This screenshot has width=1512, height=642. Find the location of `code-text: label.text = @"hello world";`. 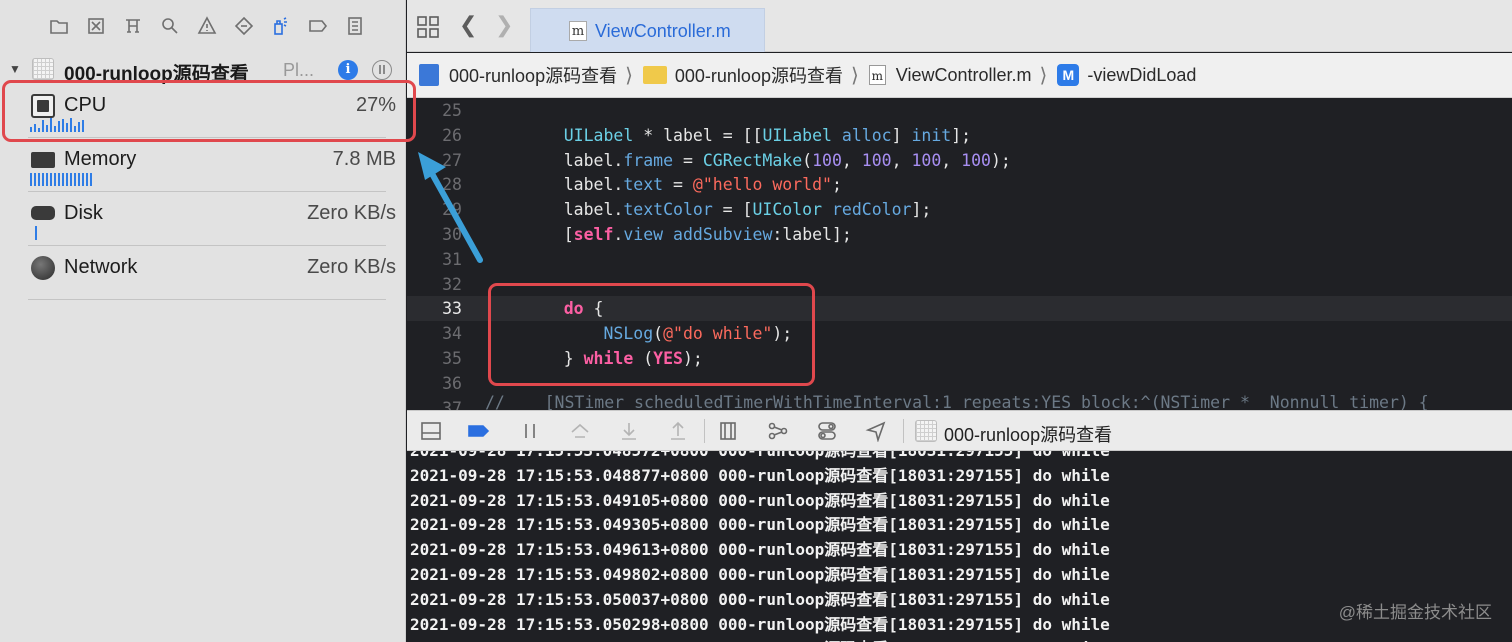

code-text: label.text = @"hello world"; is located at coordinates (683, 185).